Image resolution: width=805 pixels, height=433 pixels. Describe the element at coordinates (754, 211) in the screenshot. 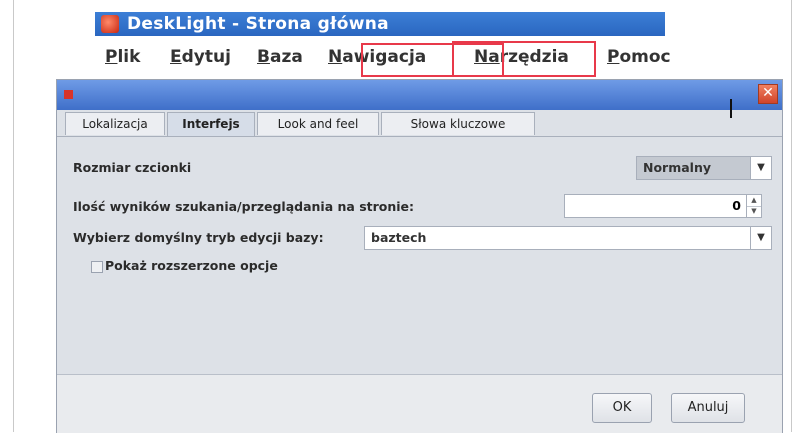

I see `spinner-down-icon: ▼` at that location.